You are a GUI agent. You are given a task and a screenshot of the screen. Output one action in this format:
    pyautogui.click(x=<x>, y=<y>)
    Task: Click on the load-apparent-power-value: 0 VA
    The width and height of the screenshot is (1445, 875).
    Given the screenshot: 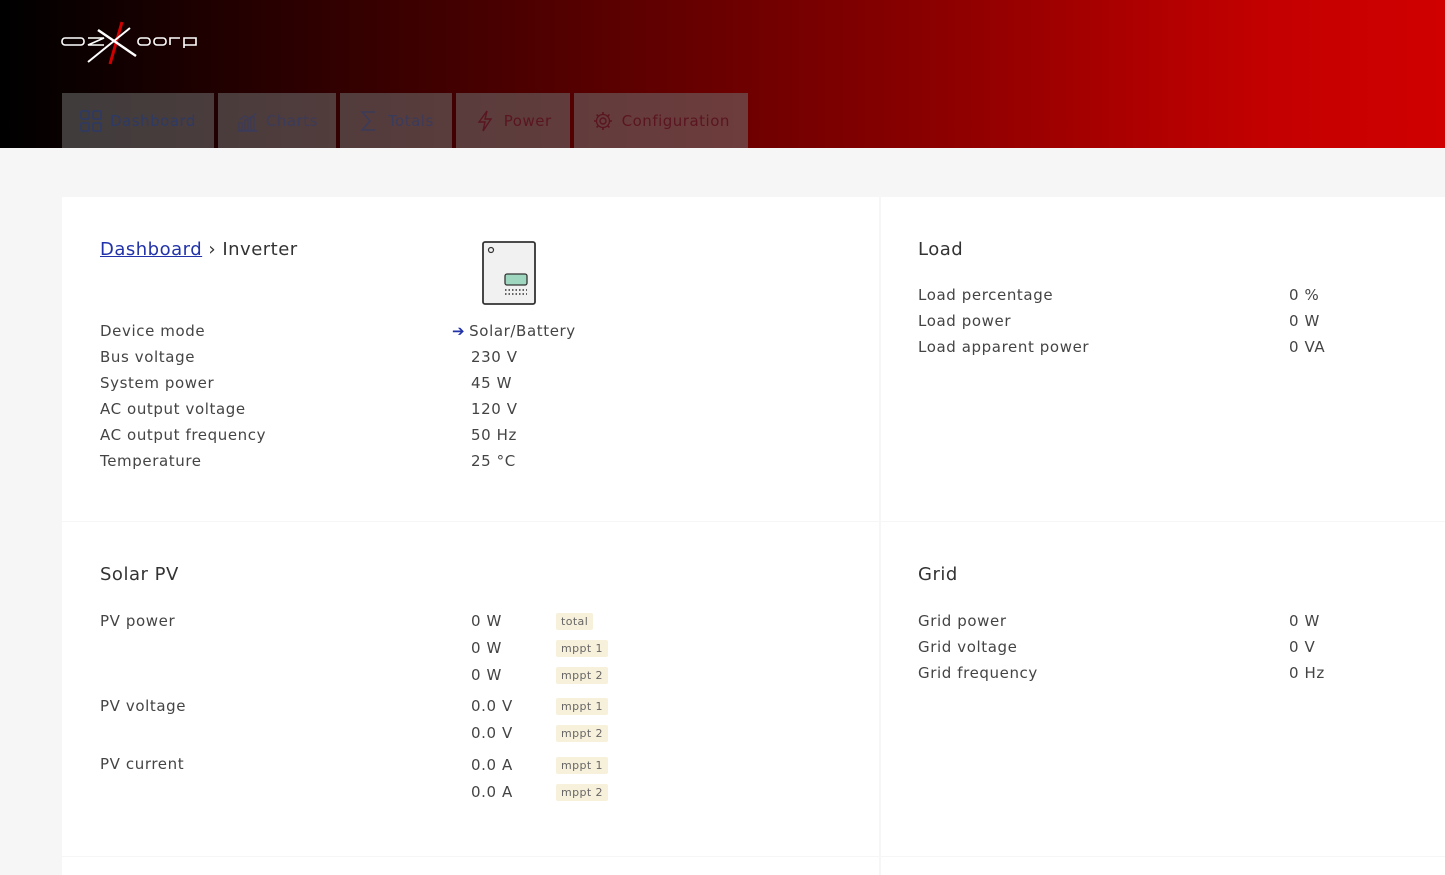 What is the action you would take?
    pyautogui.click(x=1307, y=347)
    